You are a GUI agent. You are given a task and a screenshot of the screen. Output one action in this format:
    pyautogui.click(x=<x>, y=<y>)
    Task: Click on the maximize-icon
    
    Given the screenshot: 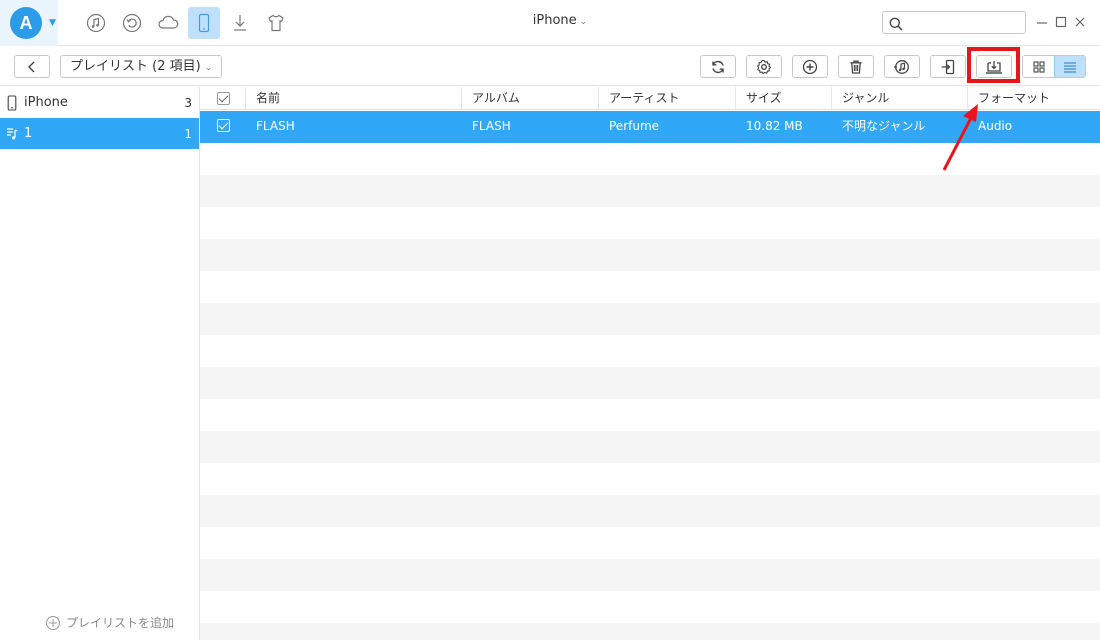 What is the action you would take?
    pyautogui.click(x=1061, y=22)
    